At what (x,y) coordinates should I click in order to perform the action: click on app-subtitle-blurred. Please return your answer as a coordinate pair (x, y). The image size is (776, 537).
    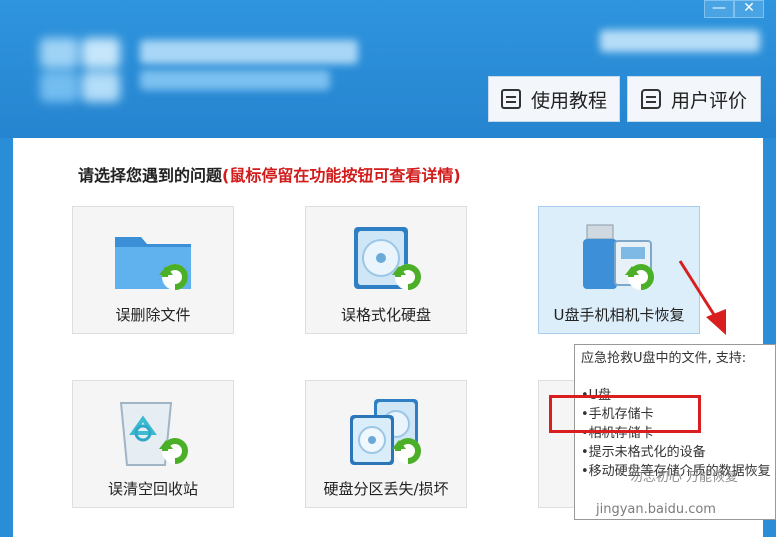
    Looking at the image, I should click on (235, 80).